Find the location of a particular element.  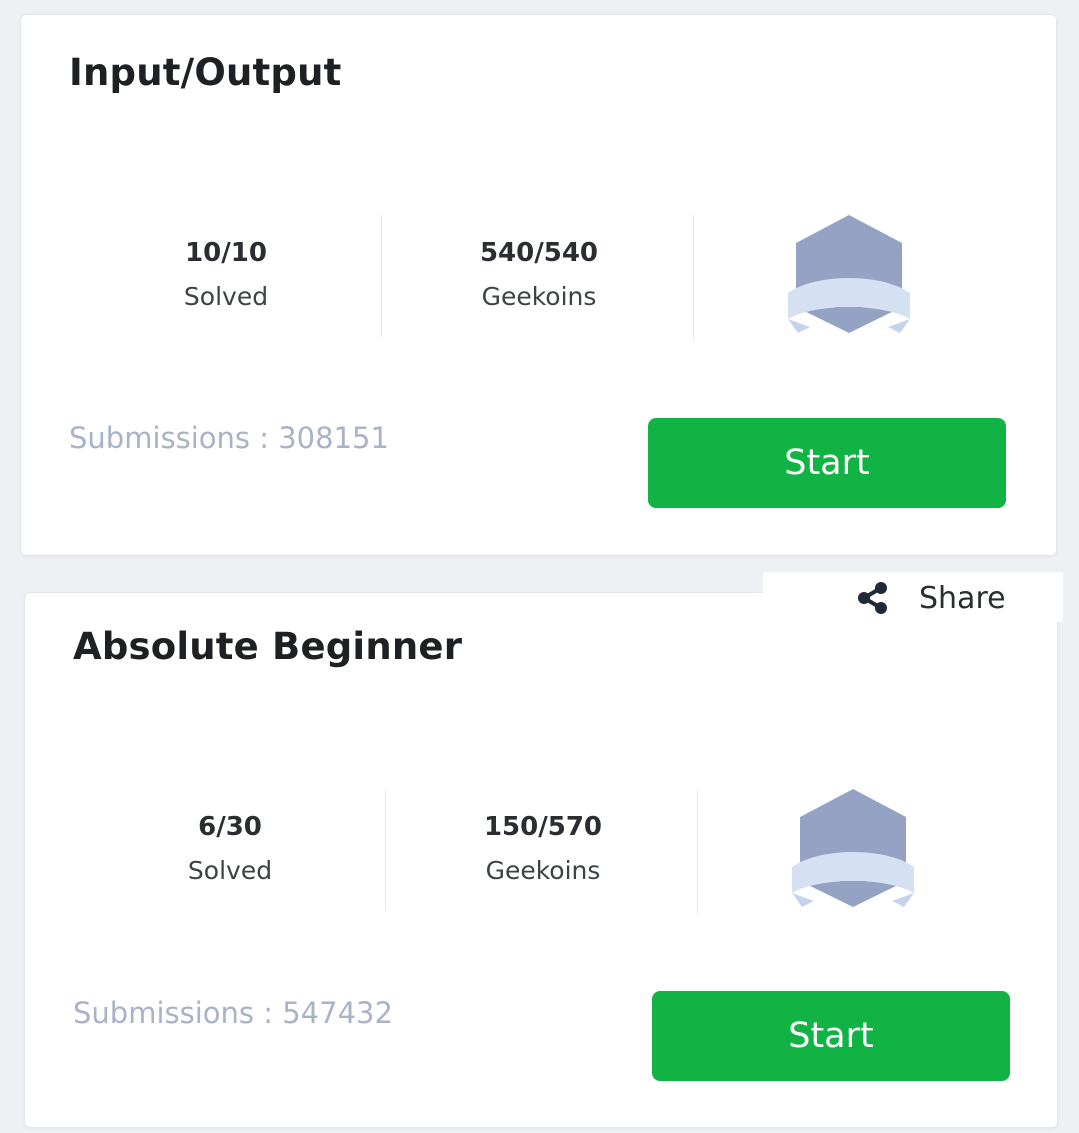

solved-value: 6/30 is located at coordinates (230, 827).